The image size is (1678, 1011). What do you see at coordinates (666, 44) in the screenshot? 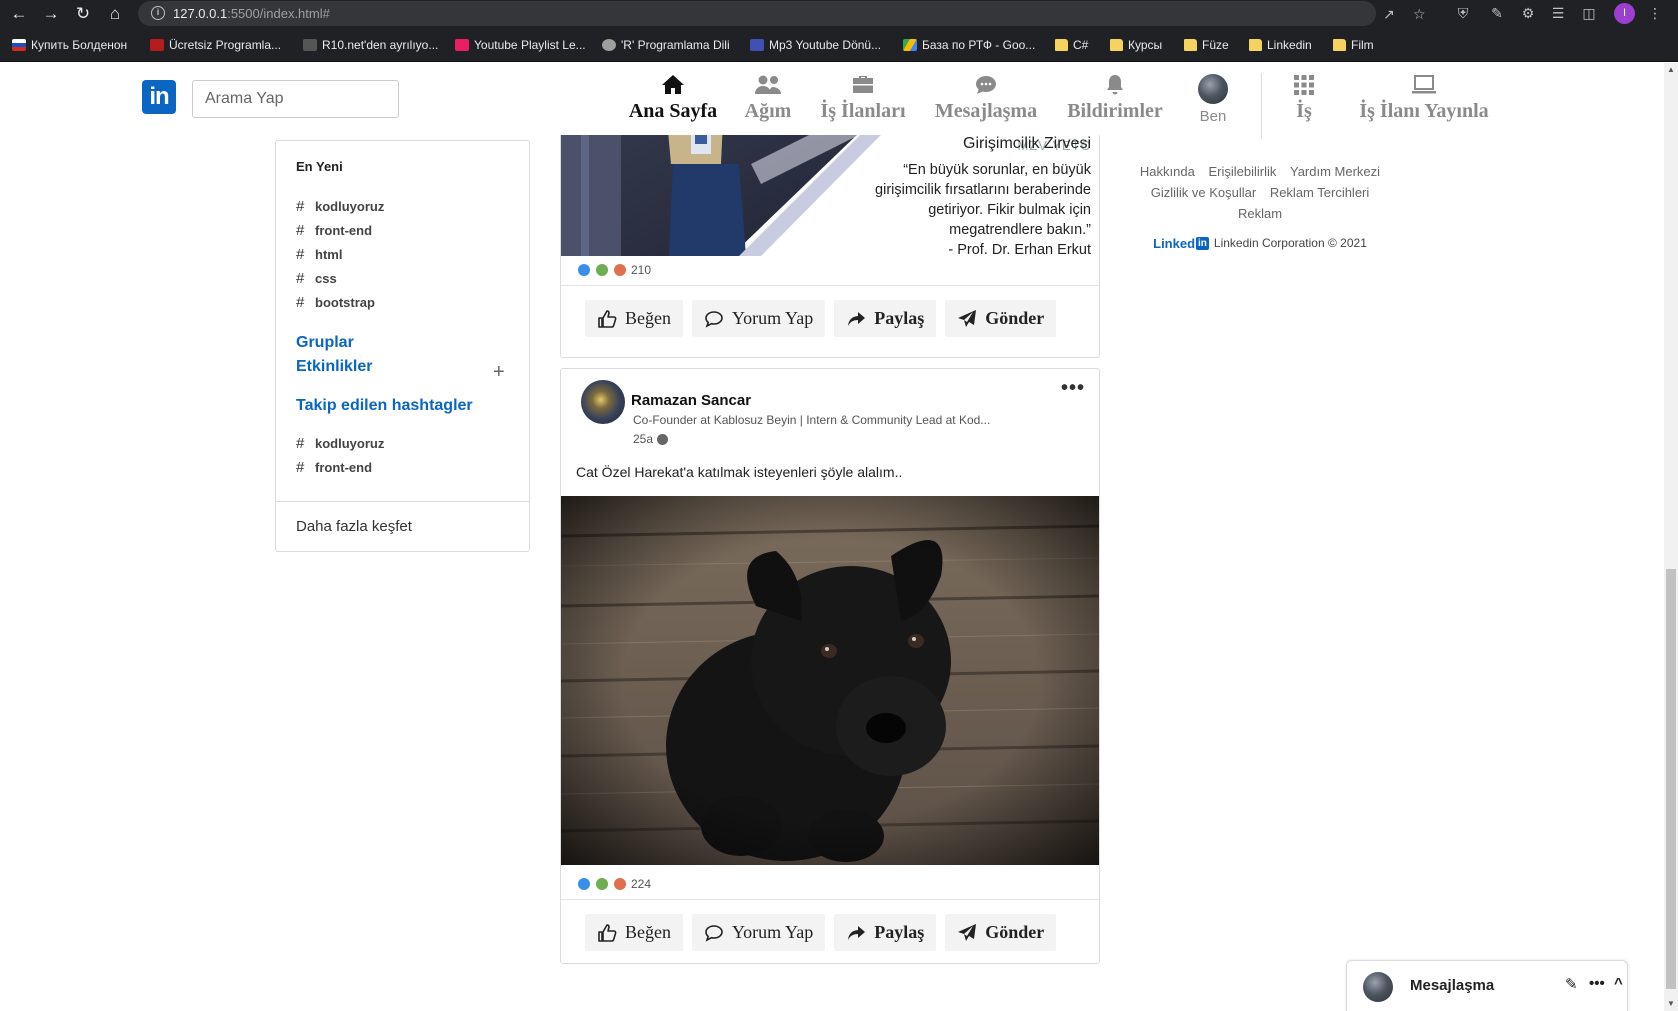
I see `bookmark-item: 'R' Programlama Dili` at bounding box center [666, 44].